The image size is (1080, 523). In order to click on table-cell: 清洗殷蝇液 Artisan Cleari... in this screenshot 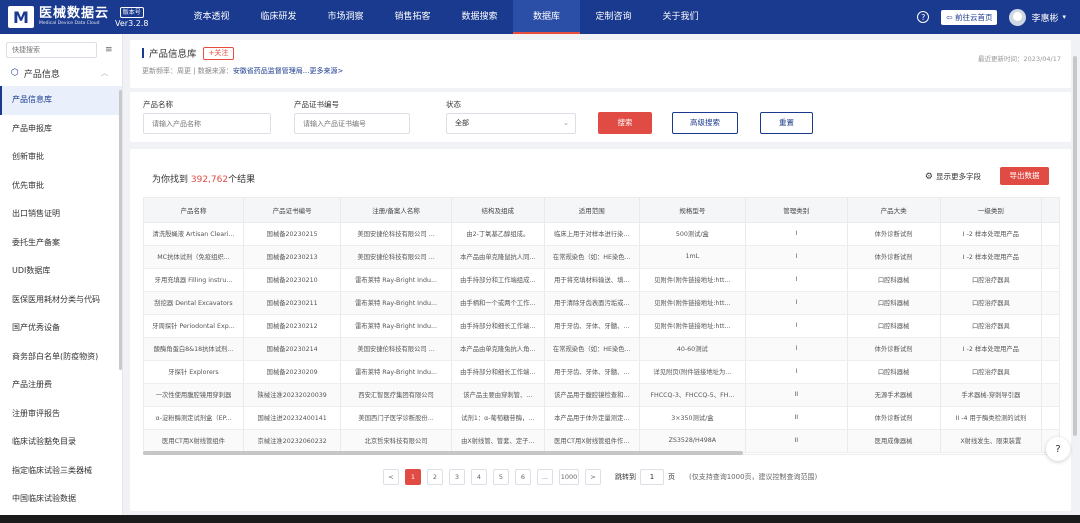, I will do `click(194, 234)`.